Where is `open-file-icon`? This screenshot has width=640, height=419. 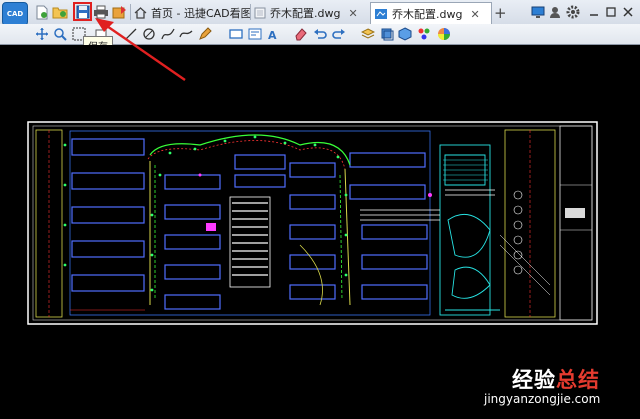 open-file-icon is located at coordinates (42, 12).